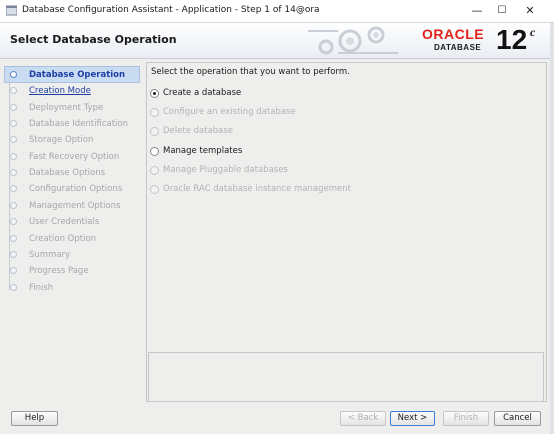 Image resolution: width=554 pixels, height=434 pixels. Describe the element at coordinates (512, 39) in the screenshot. I see `version-number: 12` at that location.